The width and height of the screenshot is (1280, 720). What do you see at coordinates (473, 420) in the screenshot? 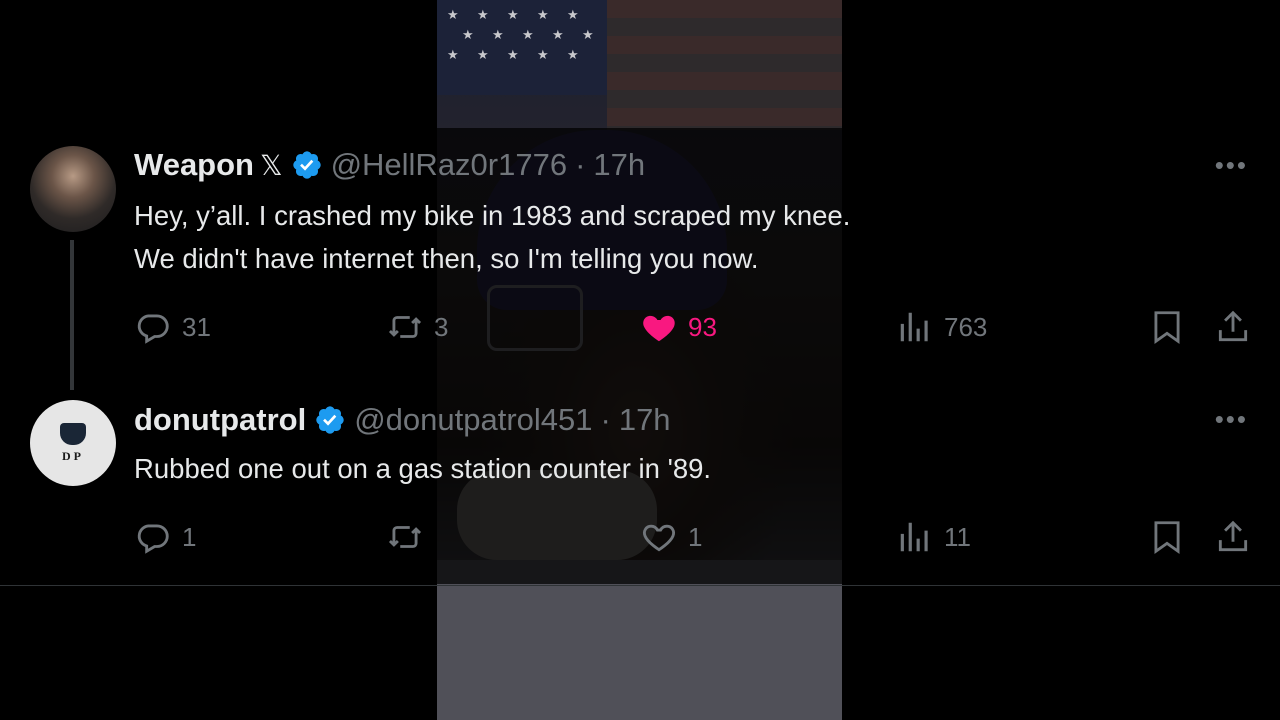
I see `handle: @donutpatrol451` at bounding box center [473, 420].